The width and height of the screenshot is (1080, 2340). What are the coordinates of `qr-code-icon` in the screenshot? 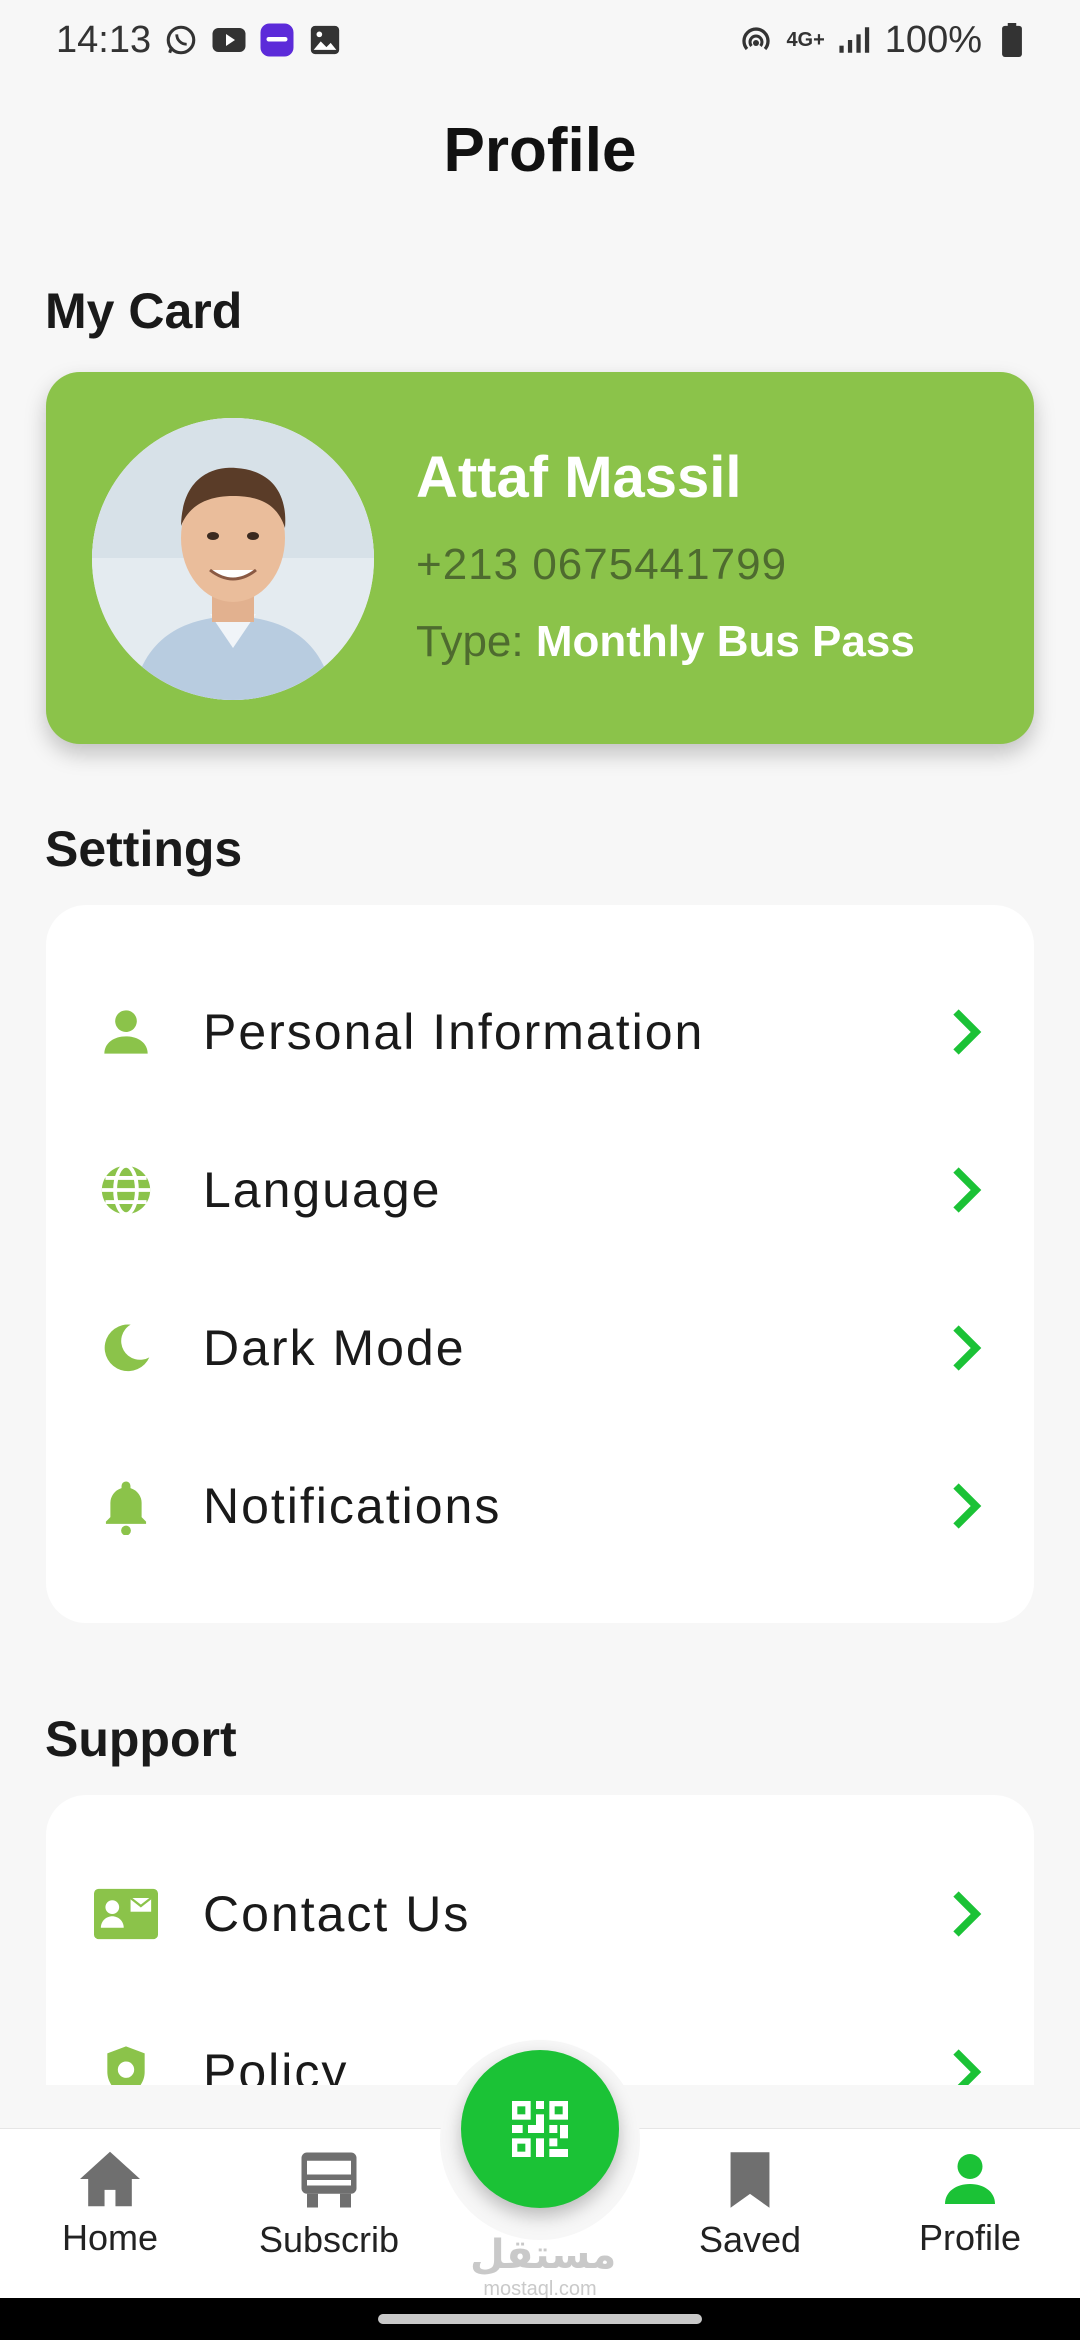 It's located at (540, 2129).